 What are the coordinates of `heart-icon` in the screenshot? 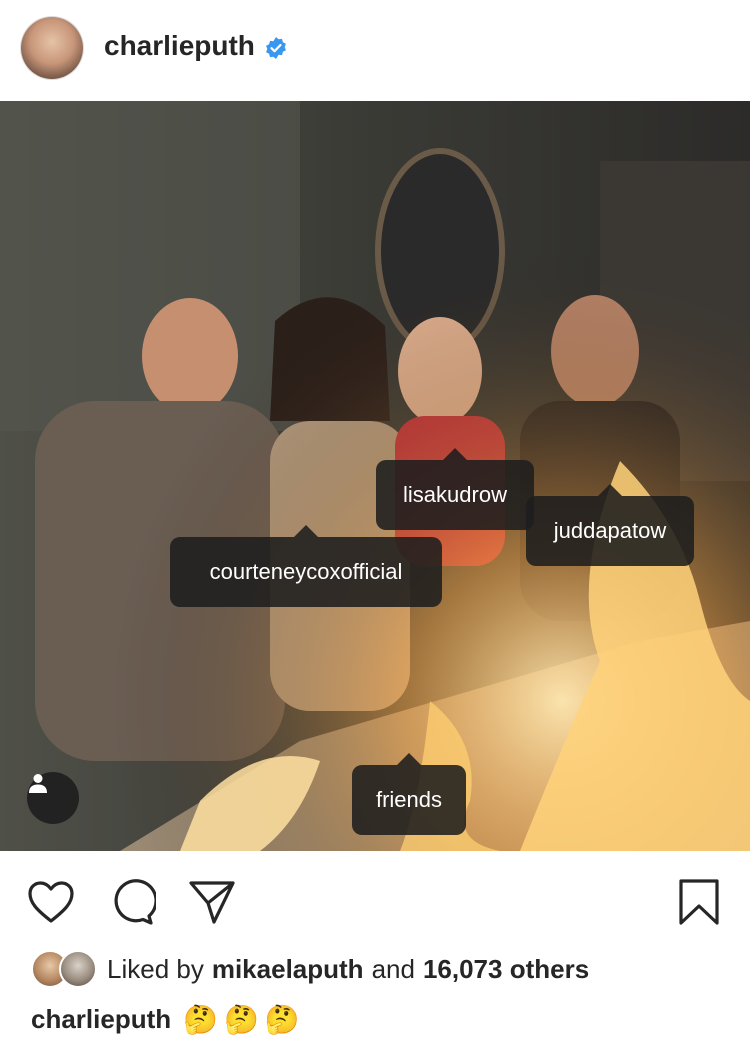 It's located at (51, 902).